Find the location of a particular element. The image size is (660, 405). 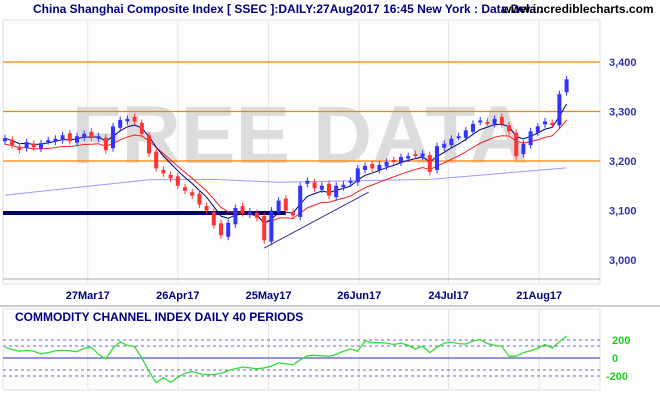

price-tick-label: 3,200 is located at coordinates (623, 162).